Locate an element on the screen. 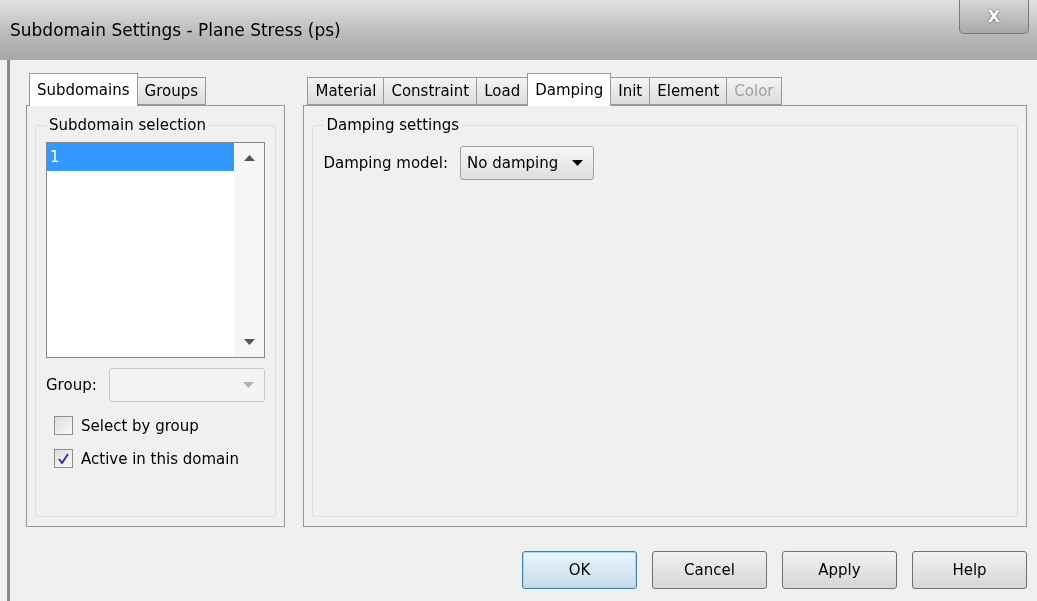 The height and width of the screenshot is (601, 1037). tab: Damping is located at coordinates (569, 89).